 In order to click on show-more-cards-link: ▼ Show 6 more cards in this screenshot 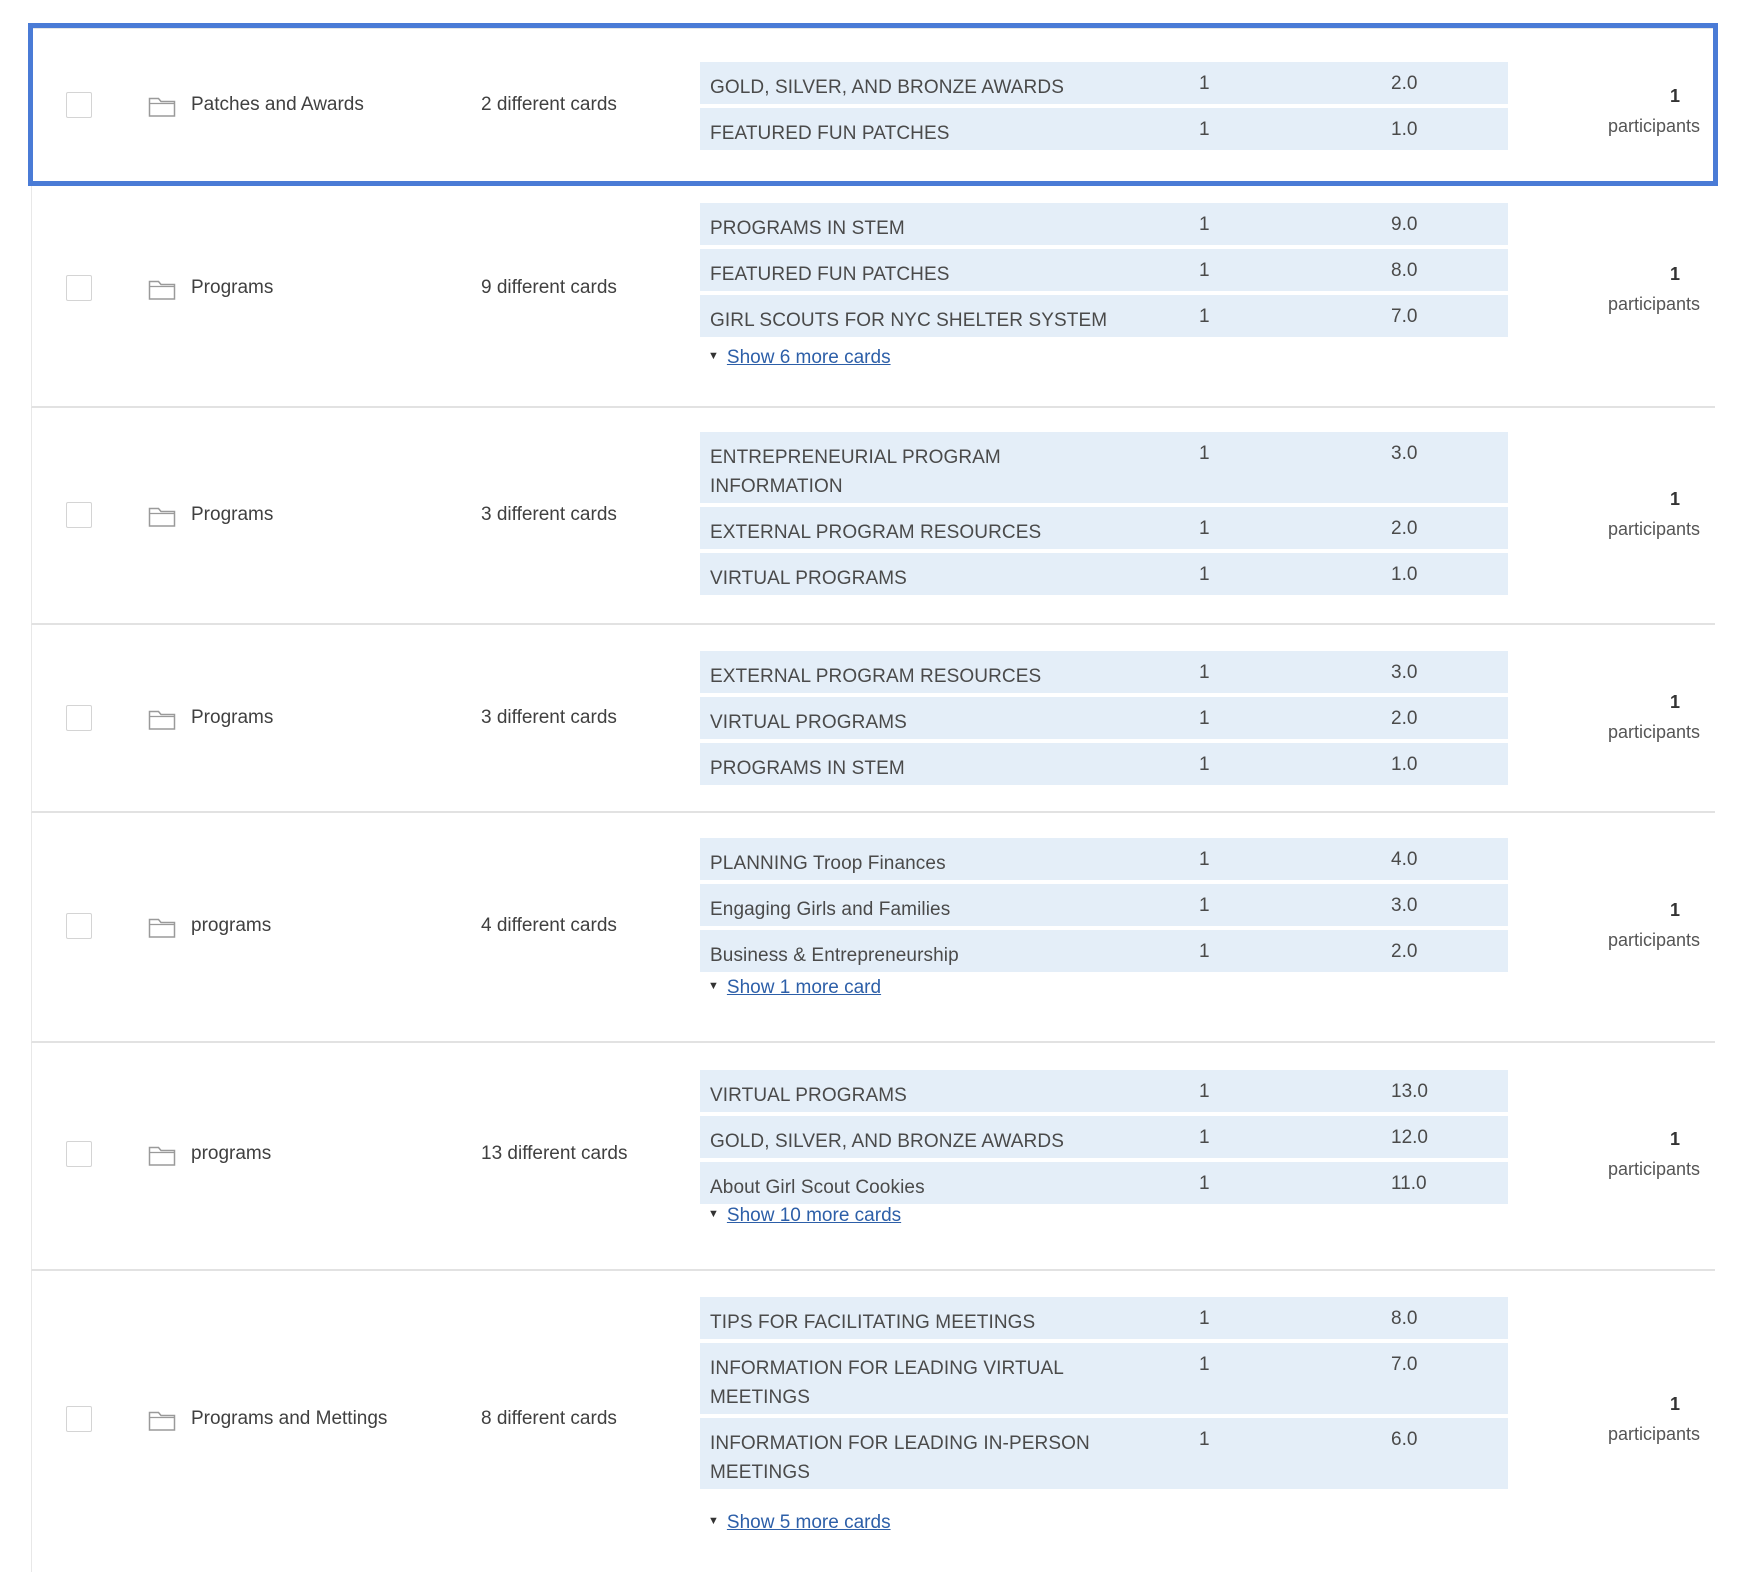, I will do `click(799, 358)`.